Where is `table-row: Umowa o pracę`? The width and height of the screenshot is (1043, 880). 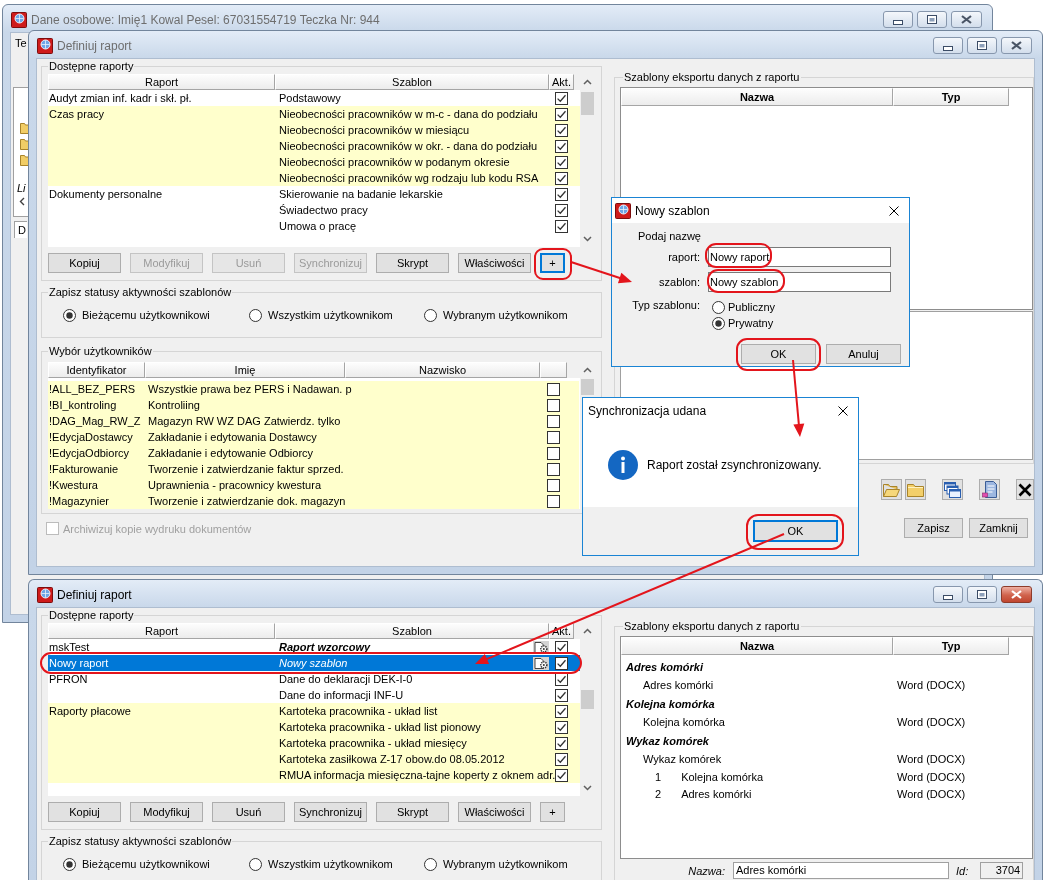 table-row: Umowa o pracę is located at coordinates (314, 226).